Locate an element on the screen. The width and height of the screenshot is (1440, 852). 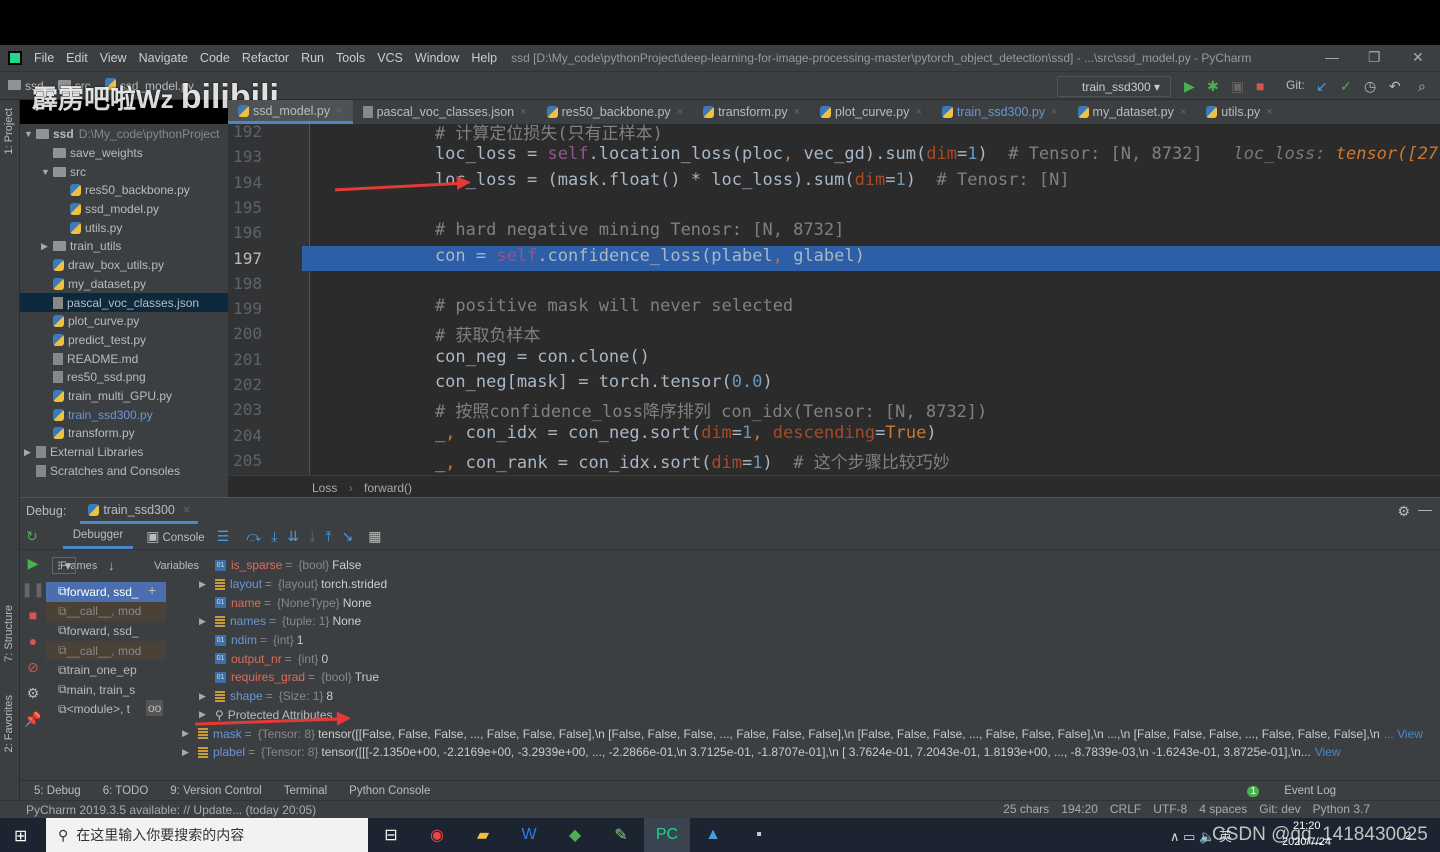
status-item: Git: dev is located at coordinates (1279, 809).